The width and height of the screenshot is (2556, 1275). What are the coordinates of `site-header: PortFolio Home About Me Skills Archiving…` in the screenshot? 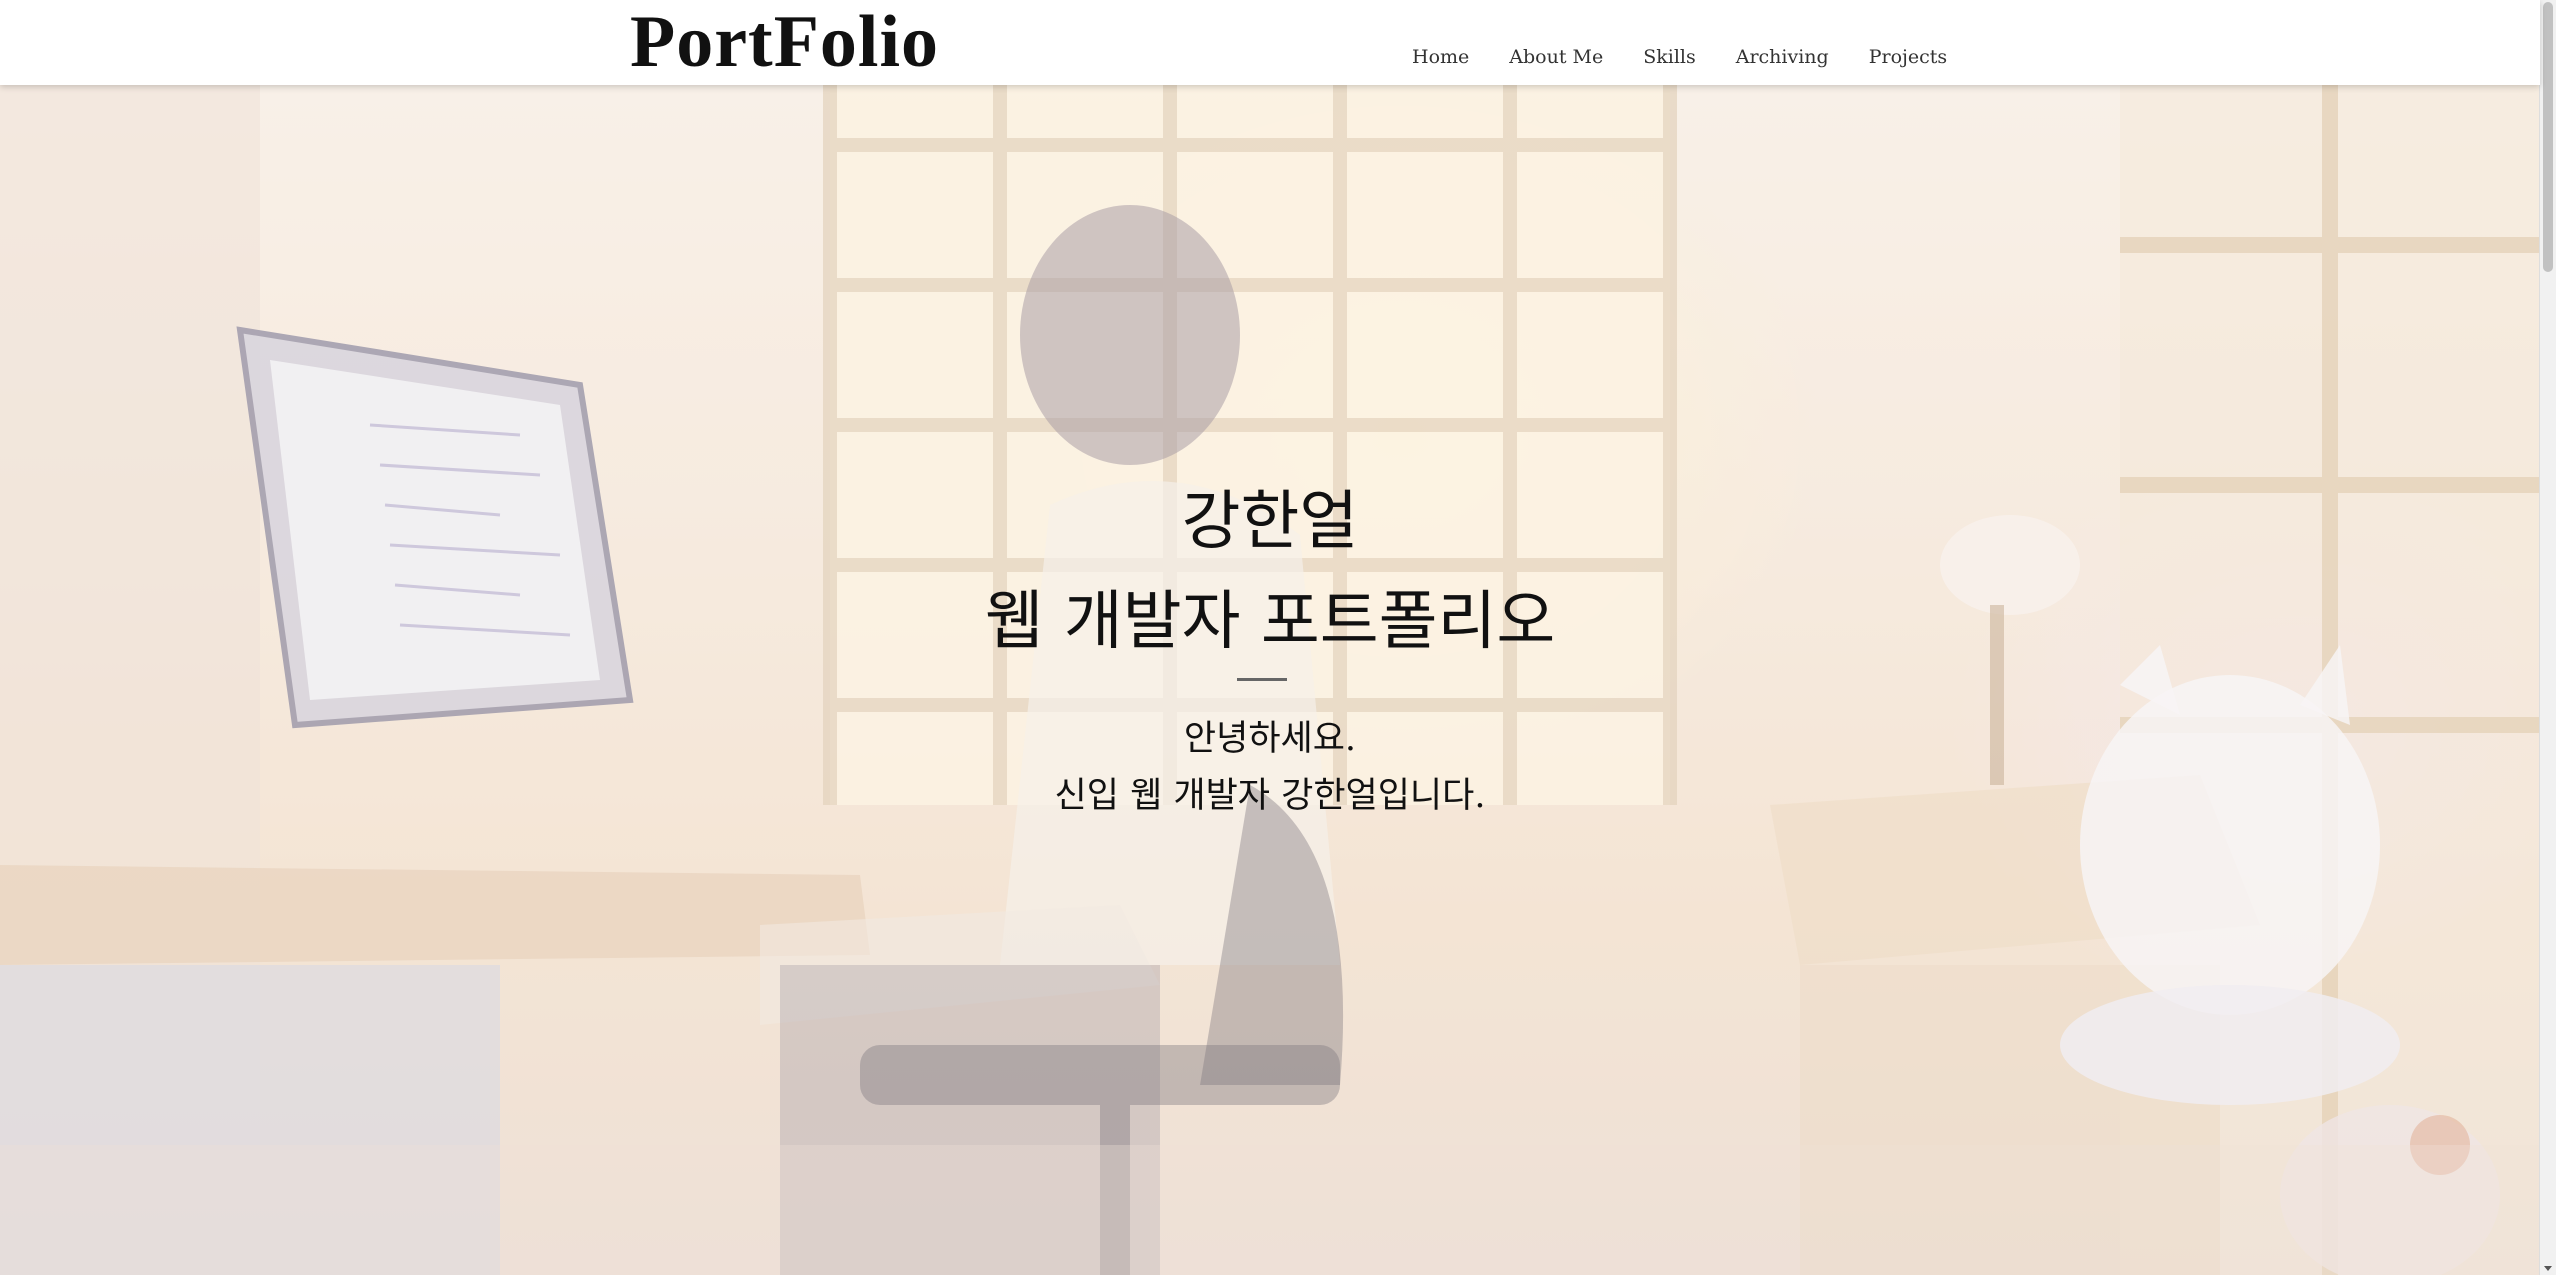 It's located at (1270, 42).